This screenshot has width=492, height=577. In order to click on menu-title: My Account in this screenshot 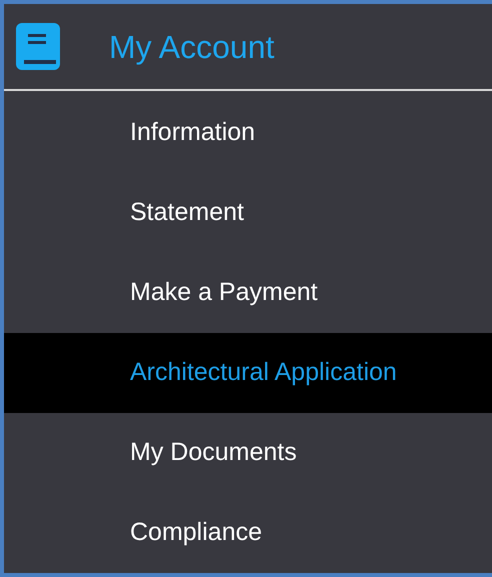, I will do `click(191, 47)`.